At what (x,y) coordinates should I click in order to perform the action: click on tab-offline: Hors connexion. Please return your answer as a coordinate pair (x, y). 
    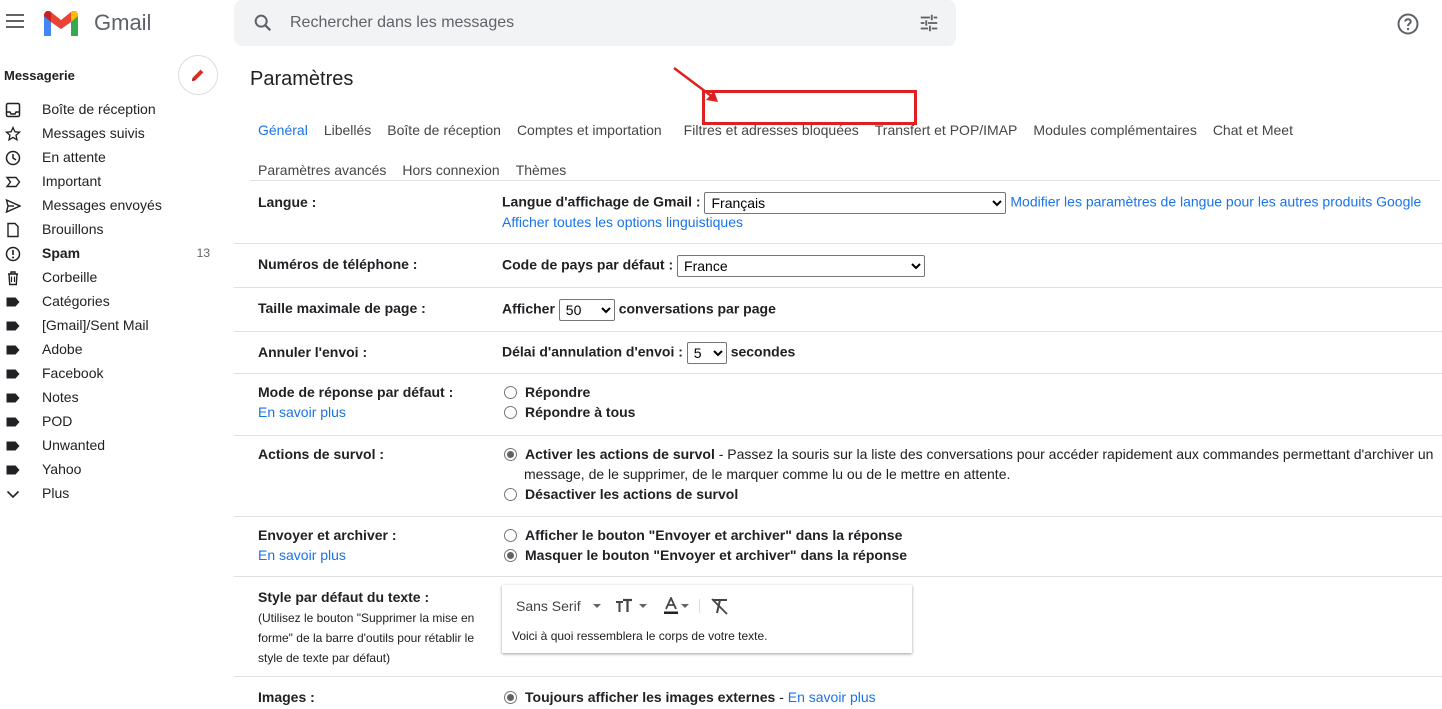
    Looking at the image, I should click on (450, 170).